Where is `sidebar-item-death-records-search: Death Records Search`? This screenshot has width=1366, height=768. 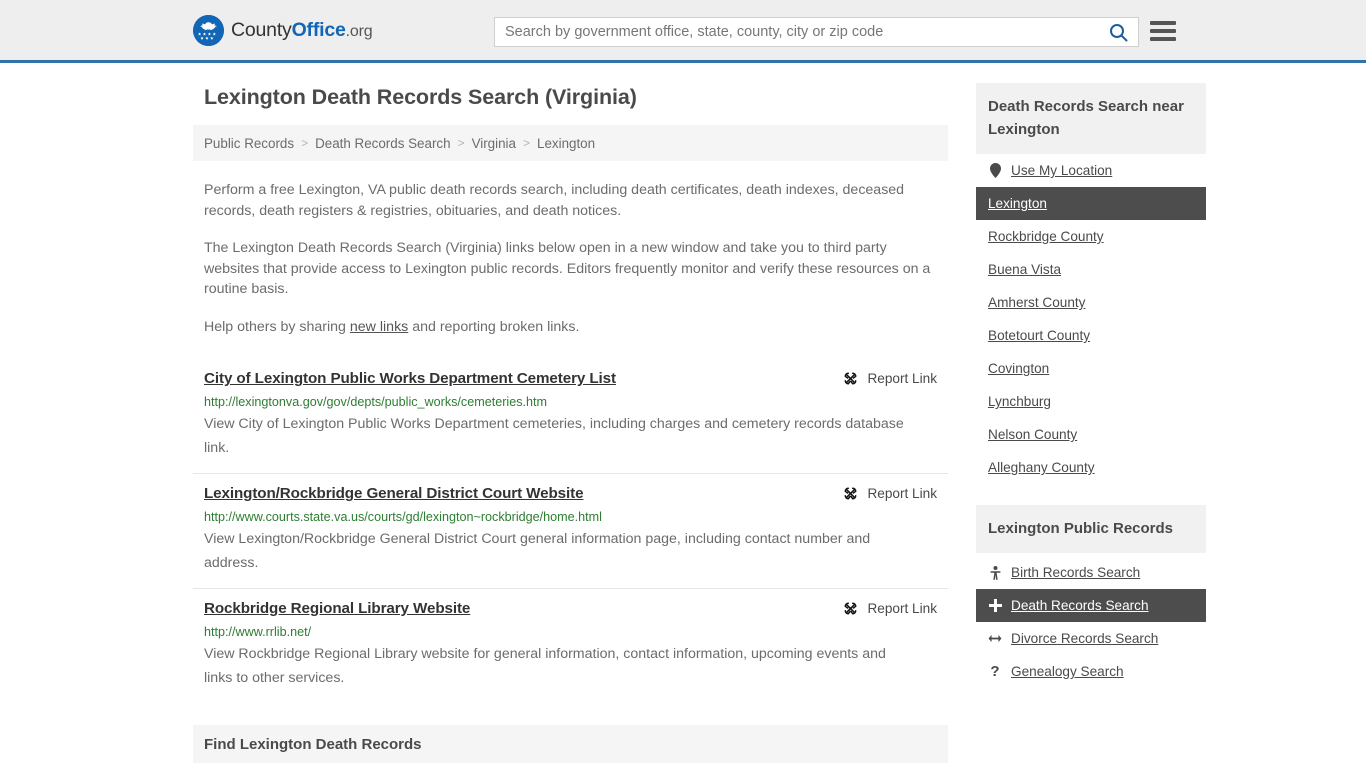
sidebar-item-death-records-search: Death Records Search is located at coordinates (1091, 605).